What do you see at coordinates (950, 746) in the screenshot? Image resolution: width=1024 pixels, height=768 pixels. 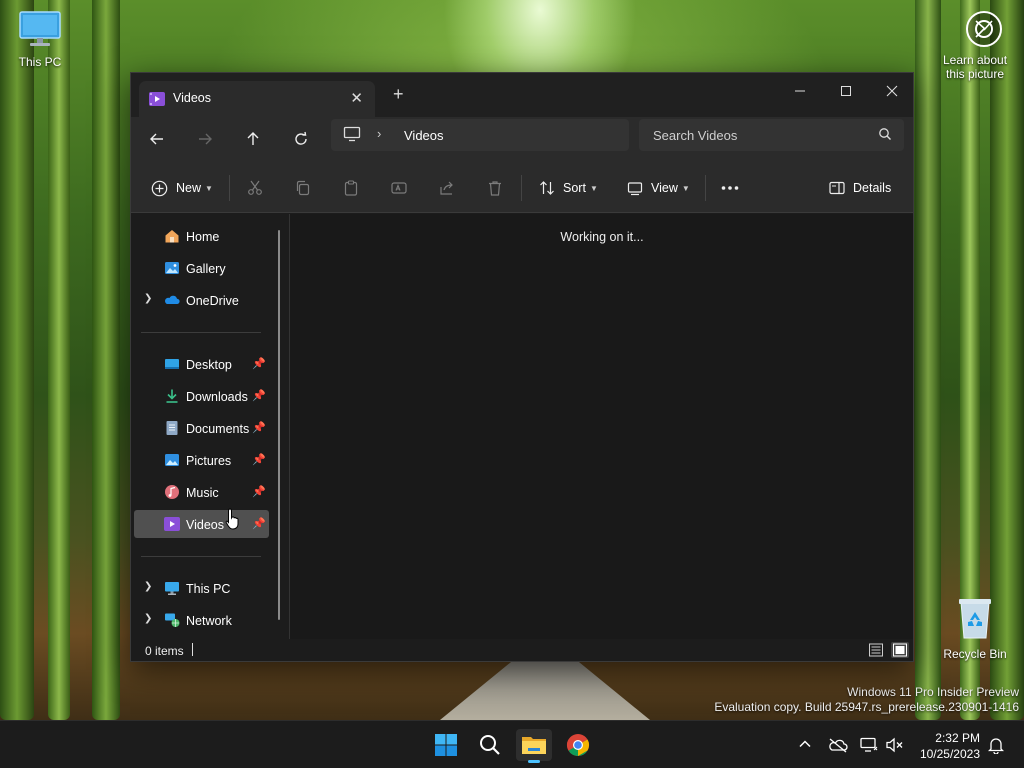 I see `system-clock: 2:32 PM 10/25/2023` at bounding box center [950, 746].